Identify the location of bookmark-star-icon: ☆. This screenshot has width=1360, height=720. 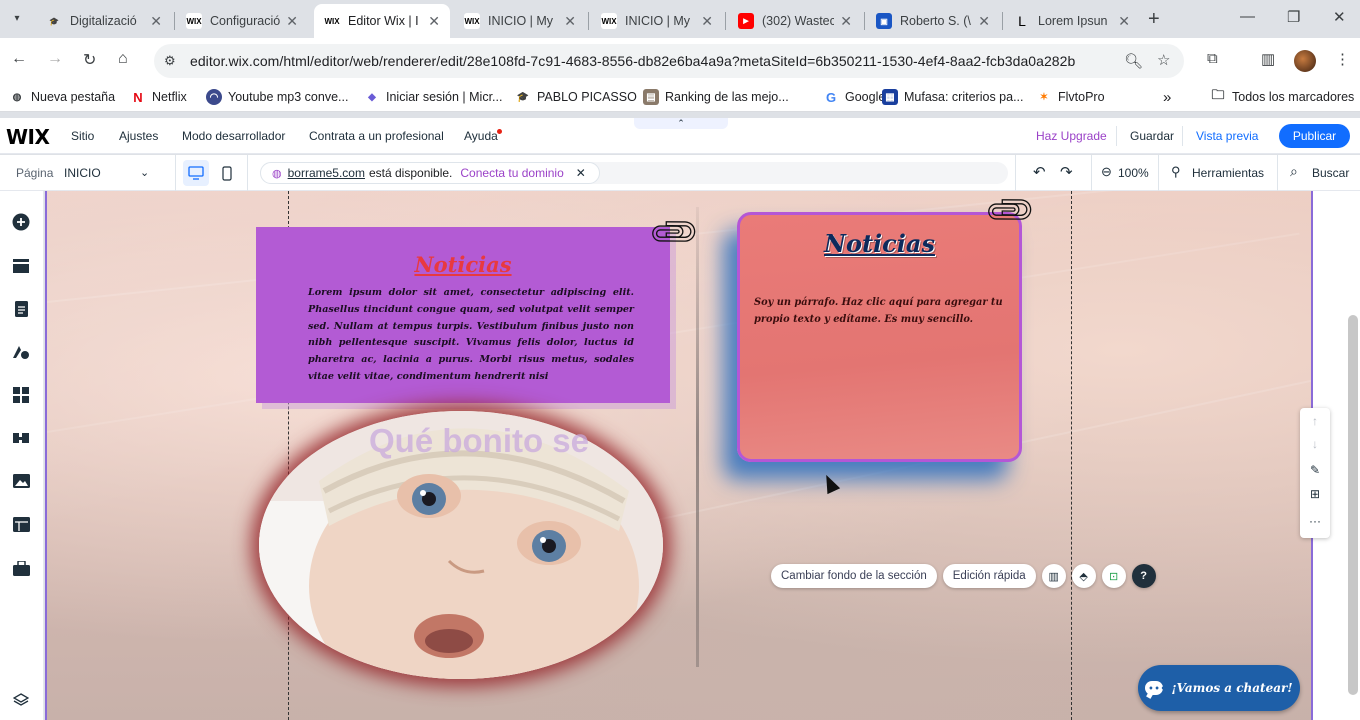
(1163, 60).